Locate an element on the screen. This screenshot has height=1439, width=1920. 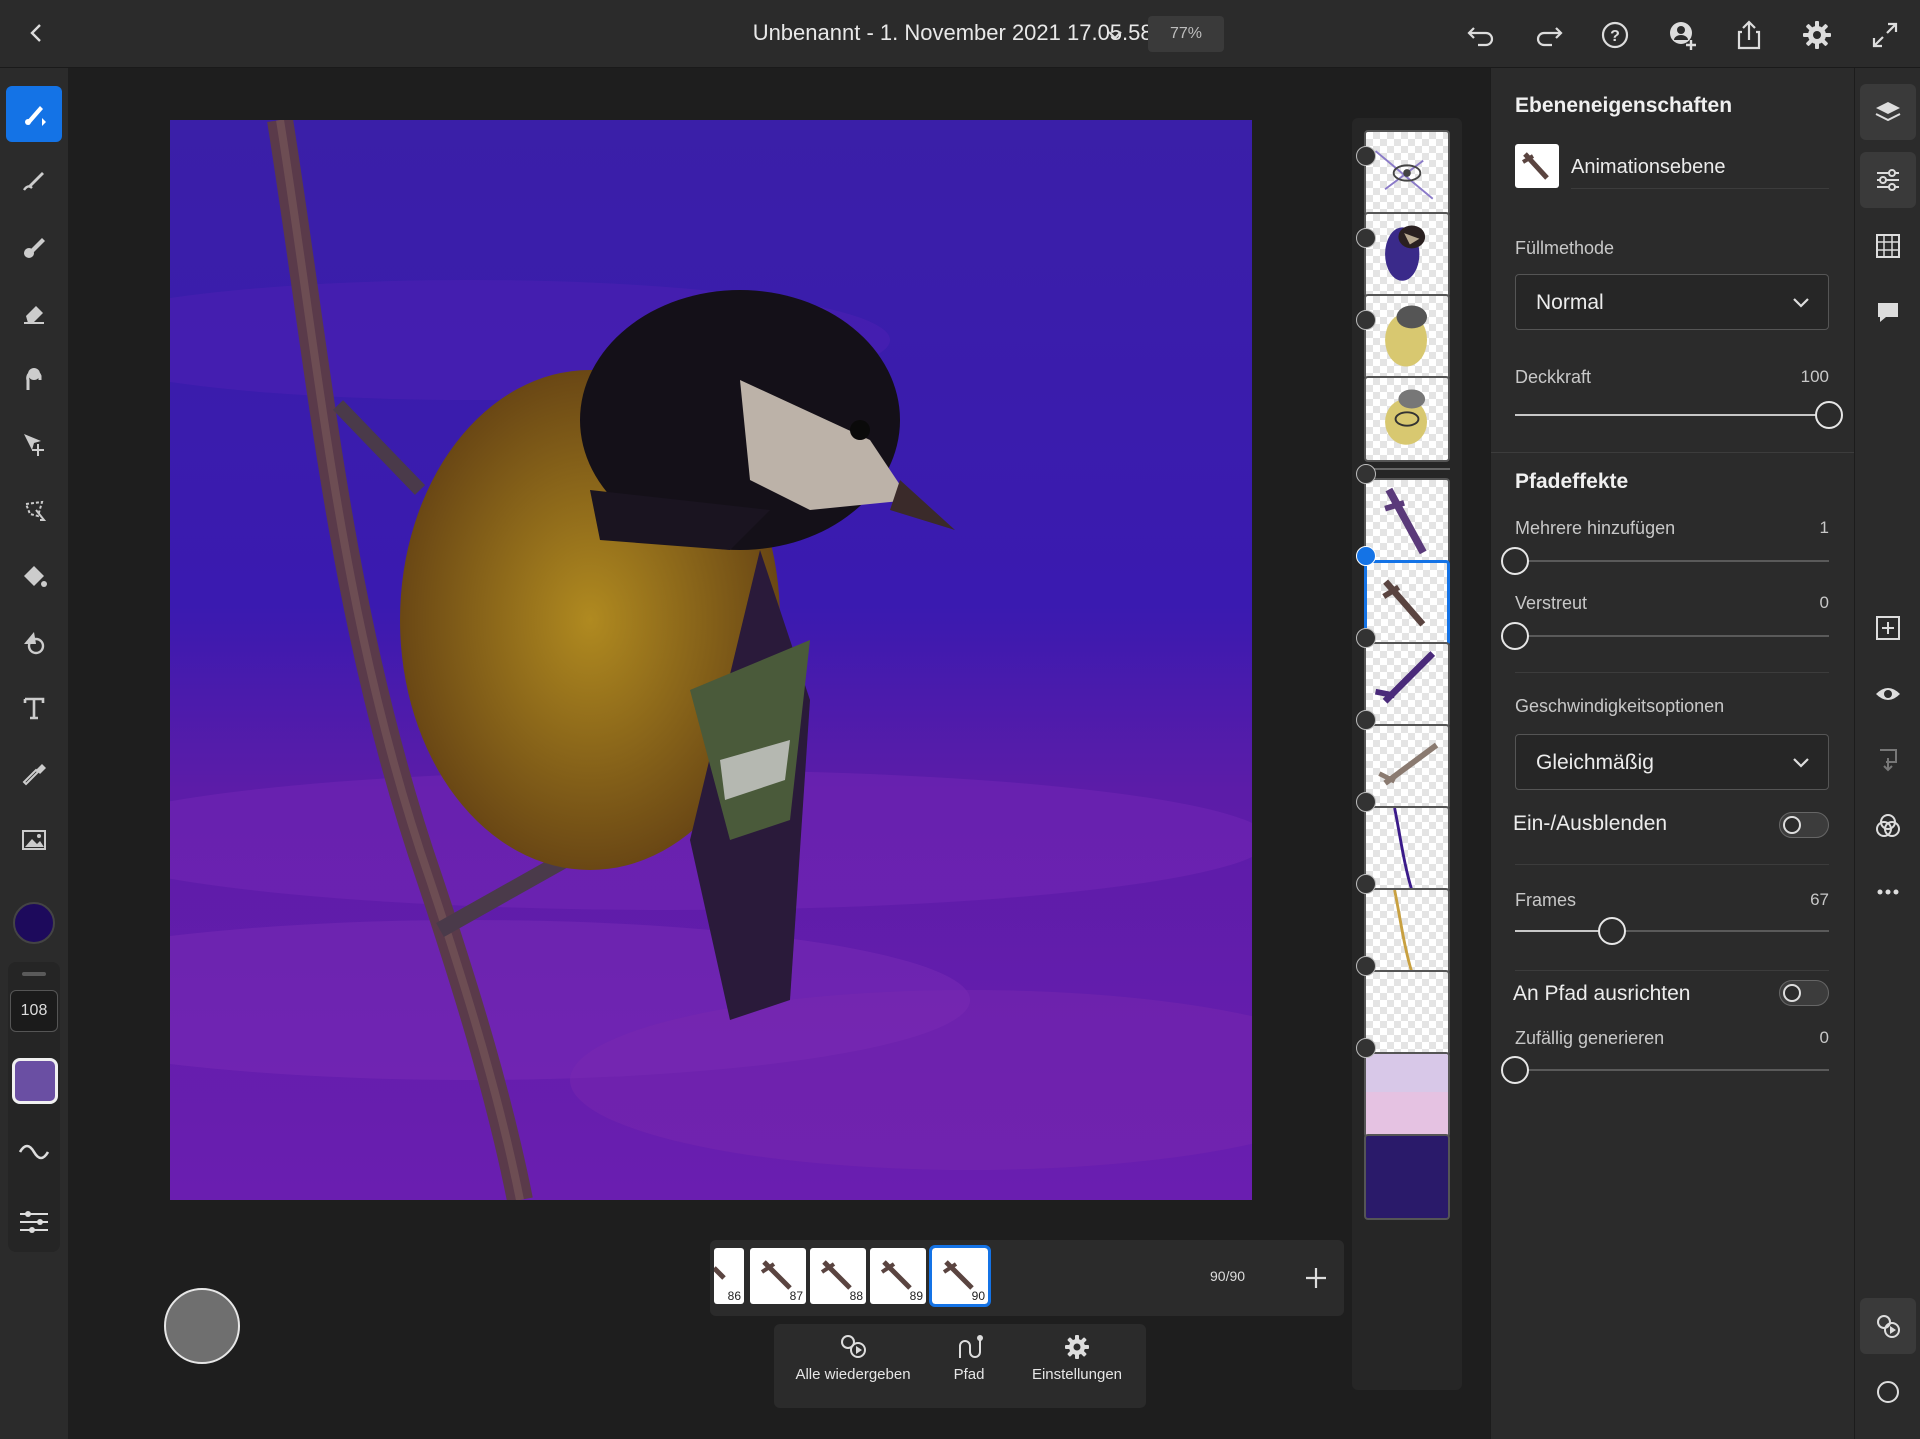
opacity-slider-knob is located at coordinates (1829, 415).